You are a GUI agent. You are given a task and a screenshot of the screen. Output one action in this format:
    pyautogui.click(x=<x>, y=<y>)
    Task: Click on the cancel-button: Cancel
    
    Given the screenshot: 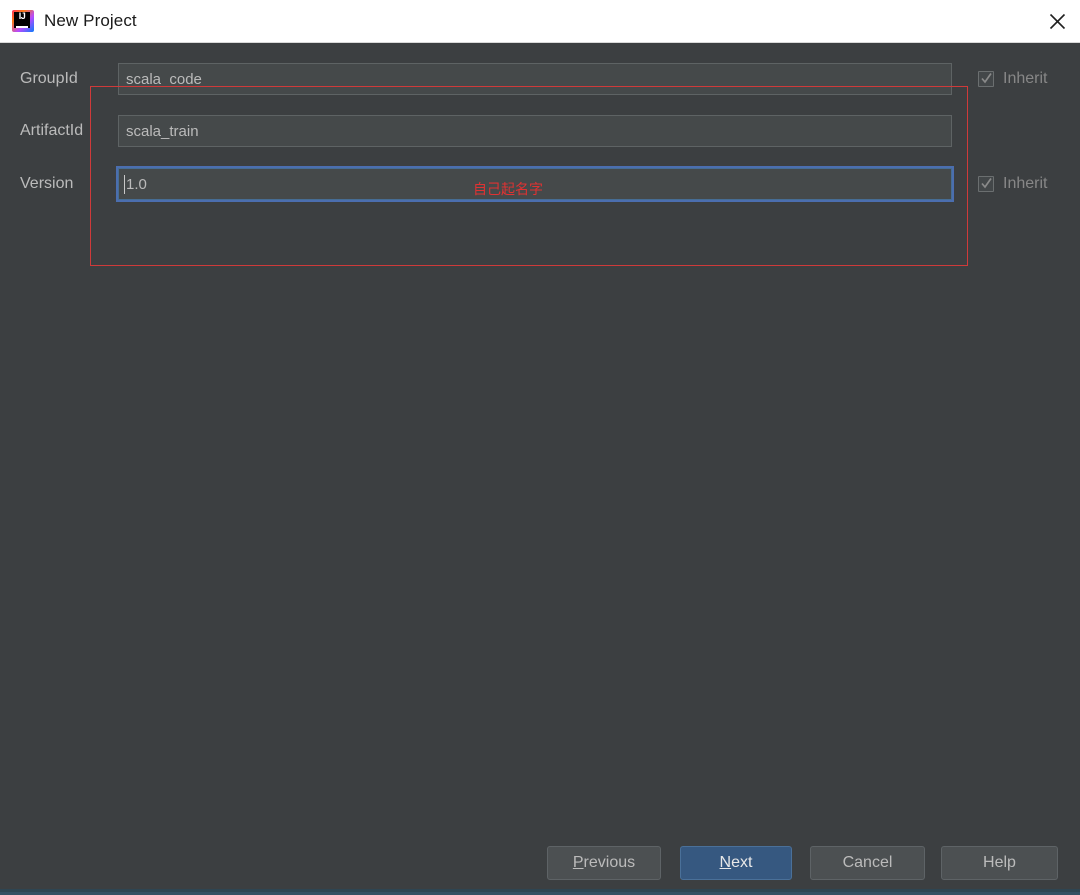 What is the action you would take?
    pyautogui.click(x=867, y=863)
    